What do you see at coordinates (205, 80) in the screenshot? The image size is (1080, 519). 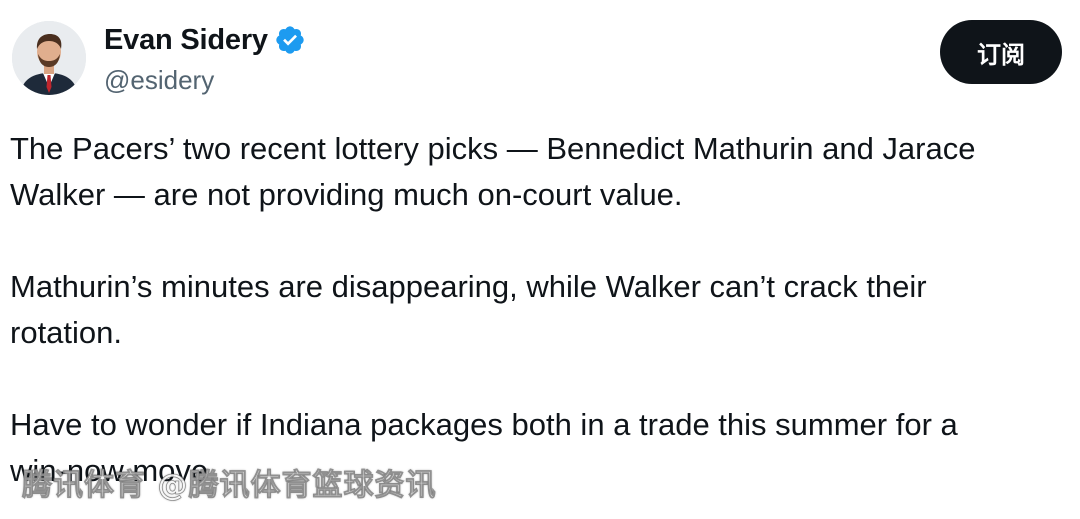 I see `user-handle: @esidery` at bounding box center [205, 80].